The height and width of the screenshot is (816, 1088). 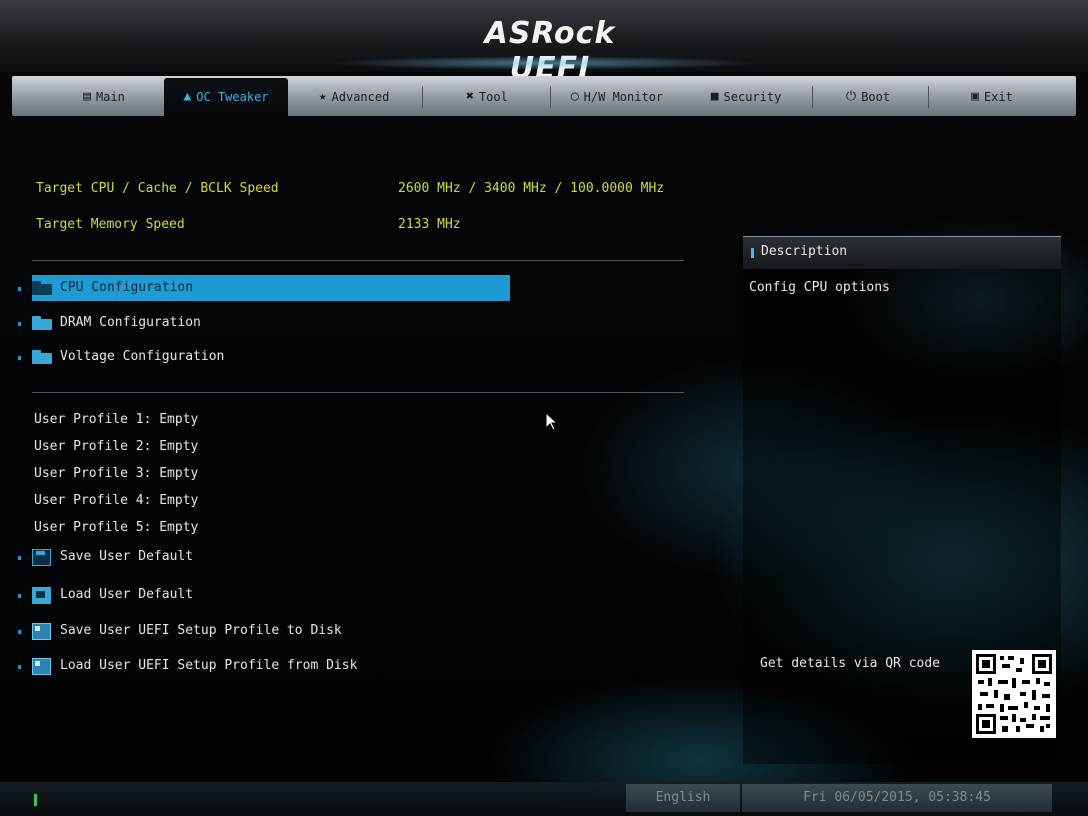 What do you see at coordinates (41, 595) in the screenshot?
I see `load-icon` at bounding box center [41, 595].